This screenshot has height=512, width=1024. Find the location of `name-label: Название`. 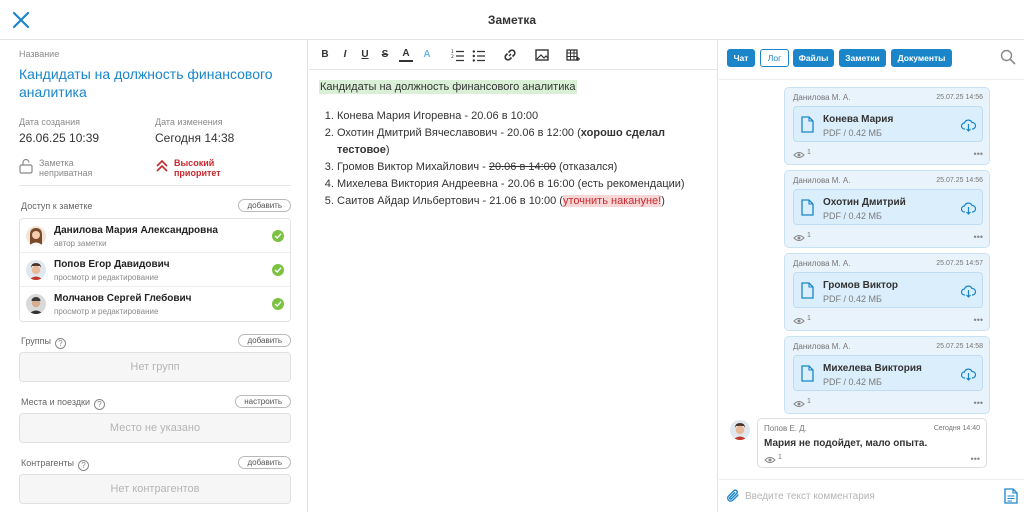

name-label: Название is located at coordinates (39, 54).